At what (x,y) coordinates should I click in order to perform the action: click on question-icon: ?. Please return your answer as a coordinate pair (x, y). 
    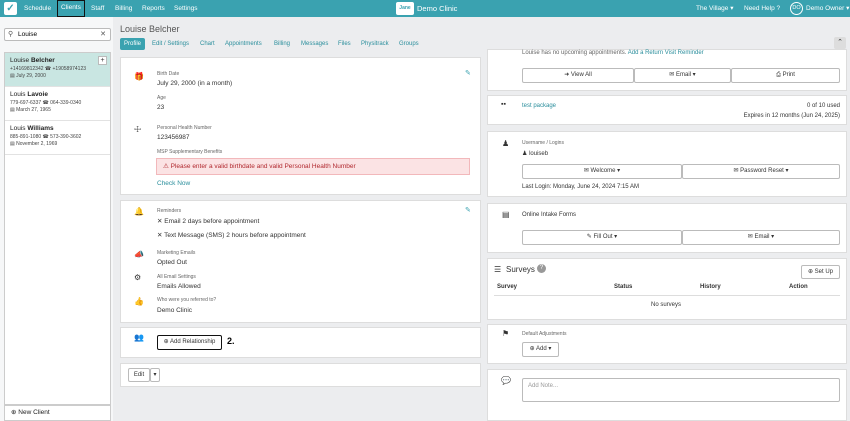
    Looking at the image, I should click on (541, 268).